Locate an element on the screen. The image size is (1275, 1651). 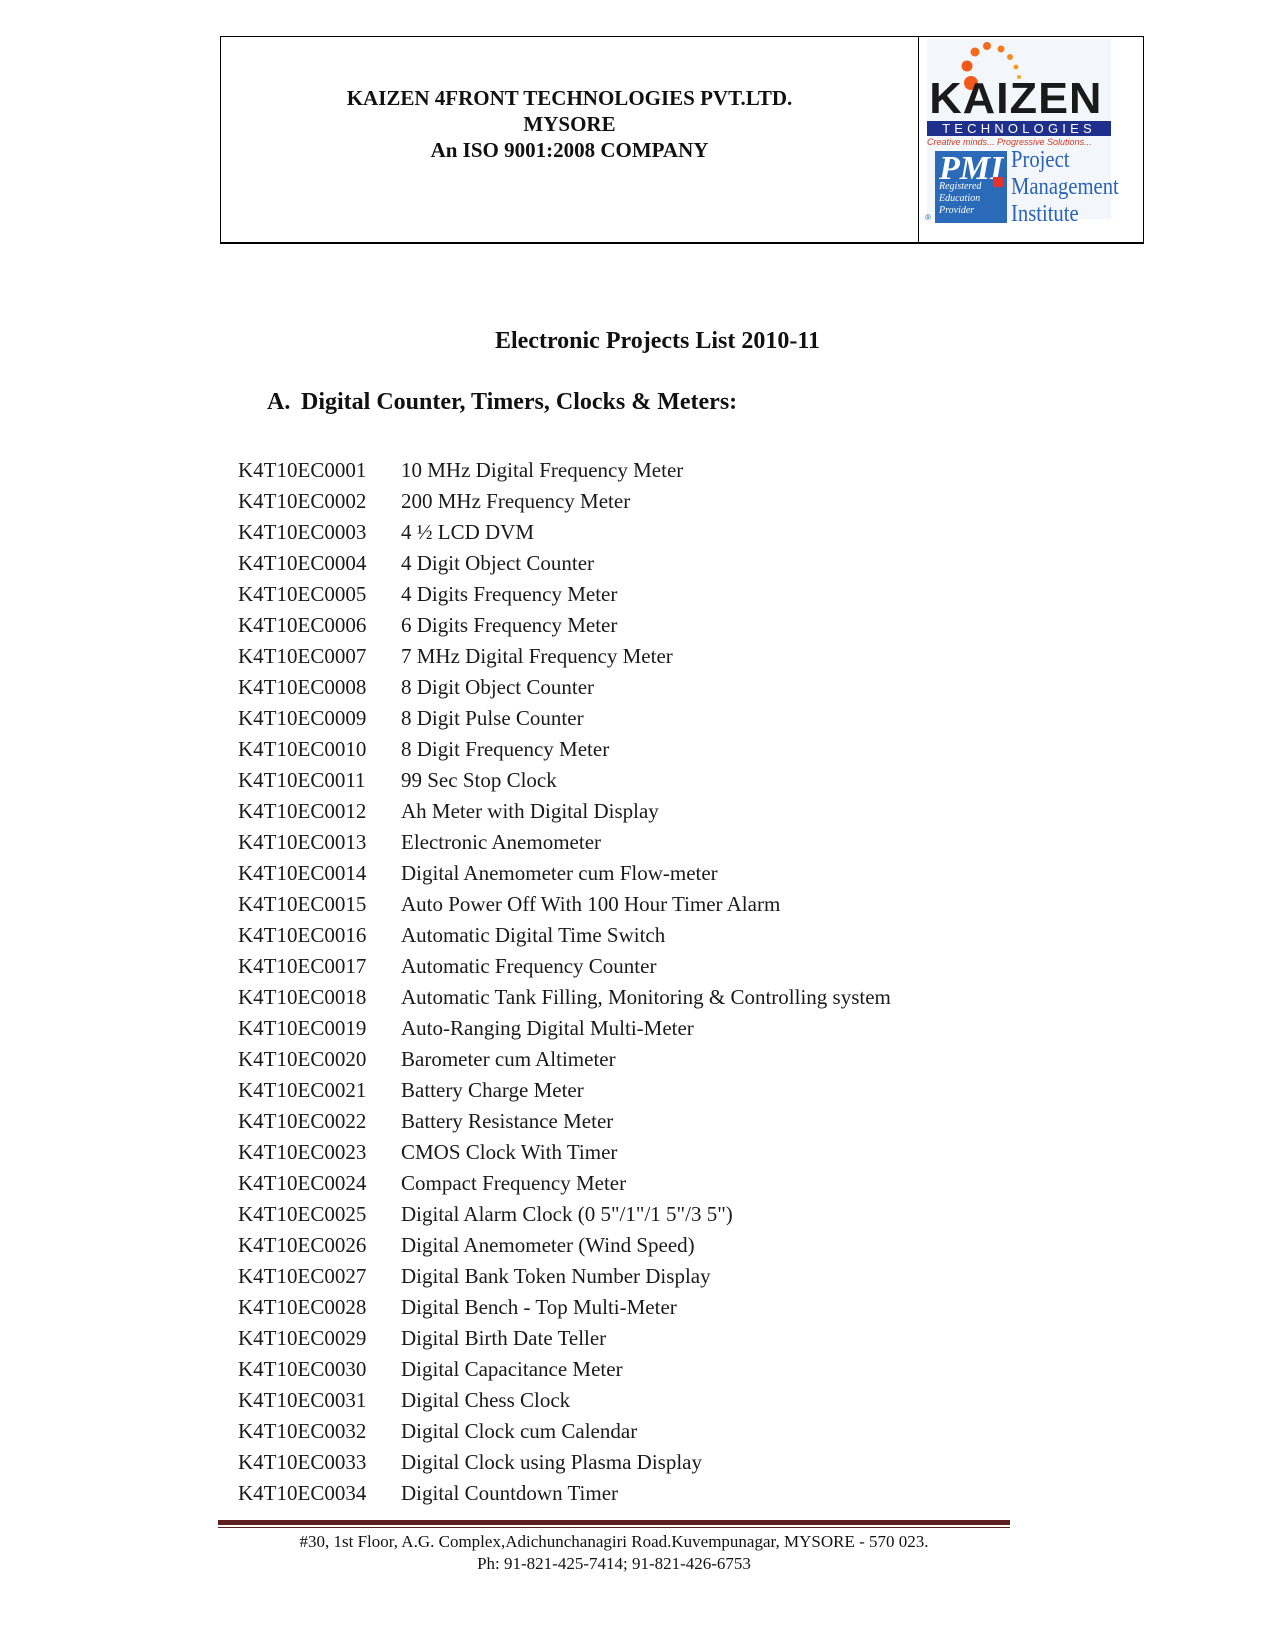
footer-rule is located at coordinates (614, 1522).